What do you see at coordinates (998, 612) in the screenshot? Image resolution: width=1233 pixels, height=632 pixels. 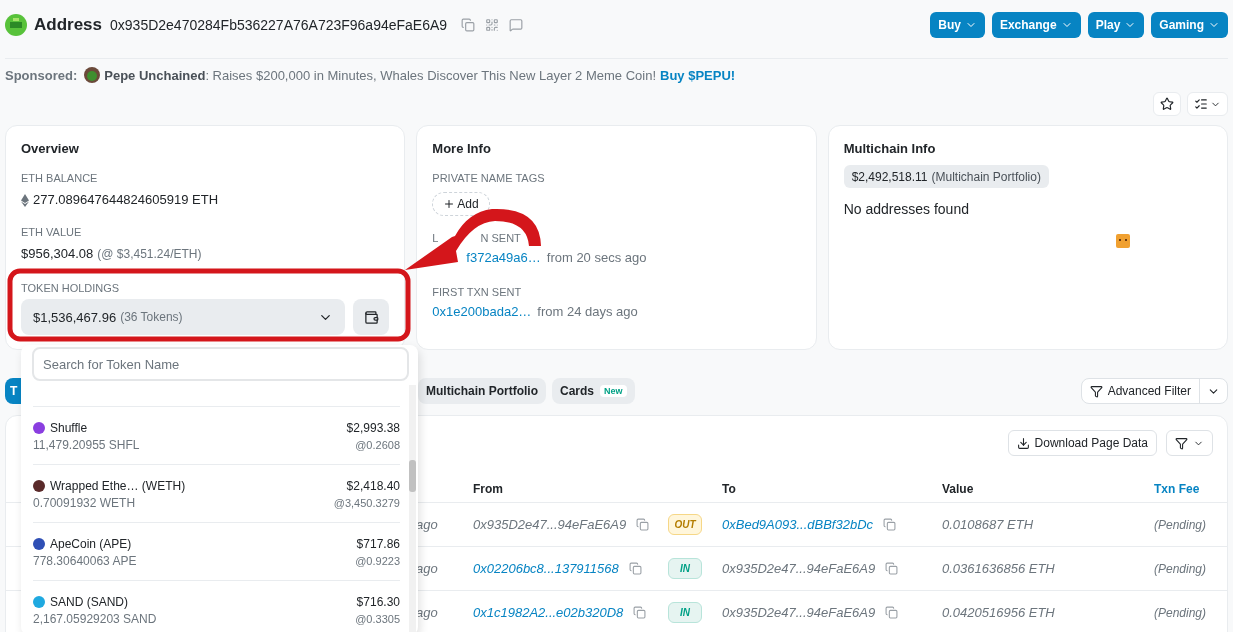 I see `value-text: 0.0420516956 ETH` at bounding box center [998, 612].